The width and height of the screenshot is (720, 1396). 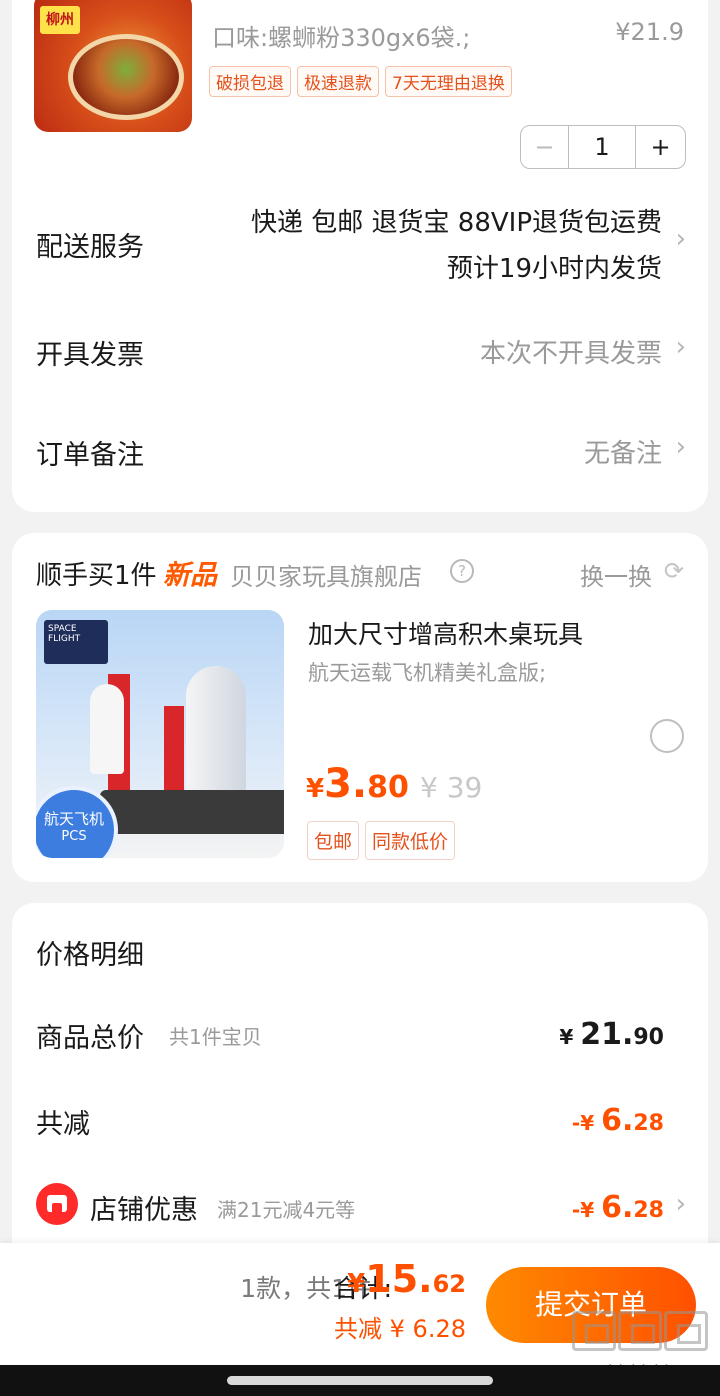 I want to click on remark-label: 订单备注, so click(x=90, y=455).